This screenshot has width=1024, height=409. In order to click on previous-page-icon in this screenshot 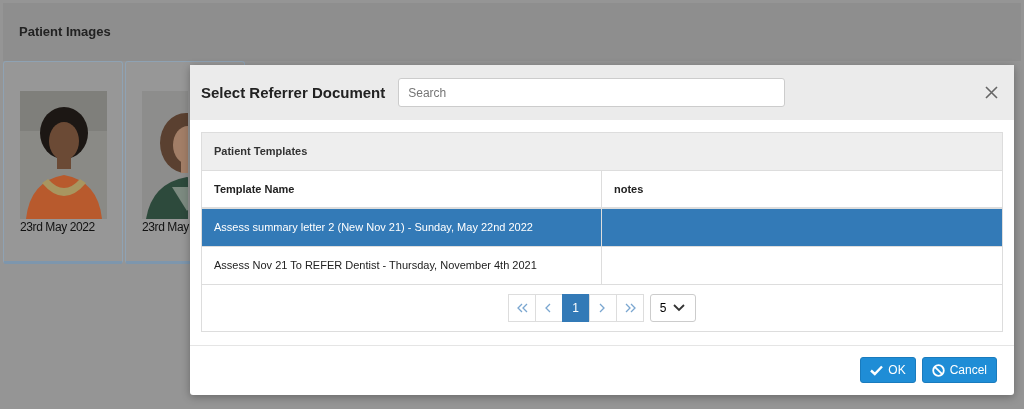, I will do `click(548, 308)`.